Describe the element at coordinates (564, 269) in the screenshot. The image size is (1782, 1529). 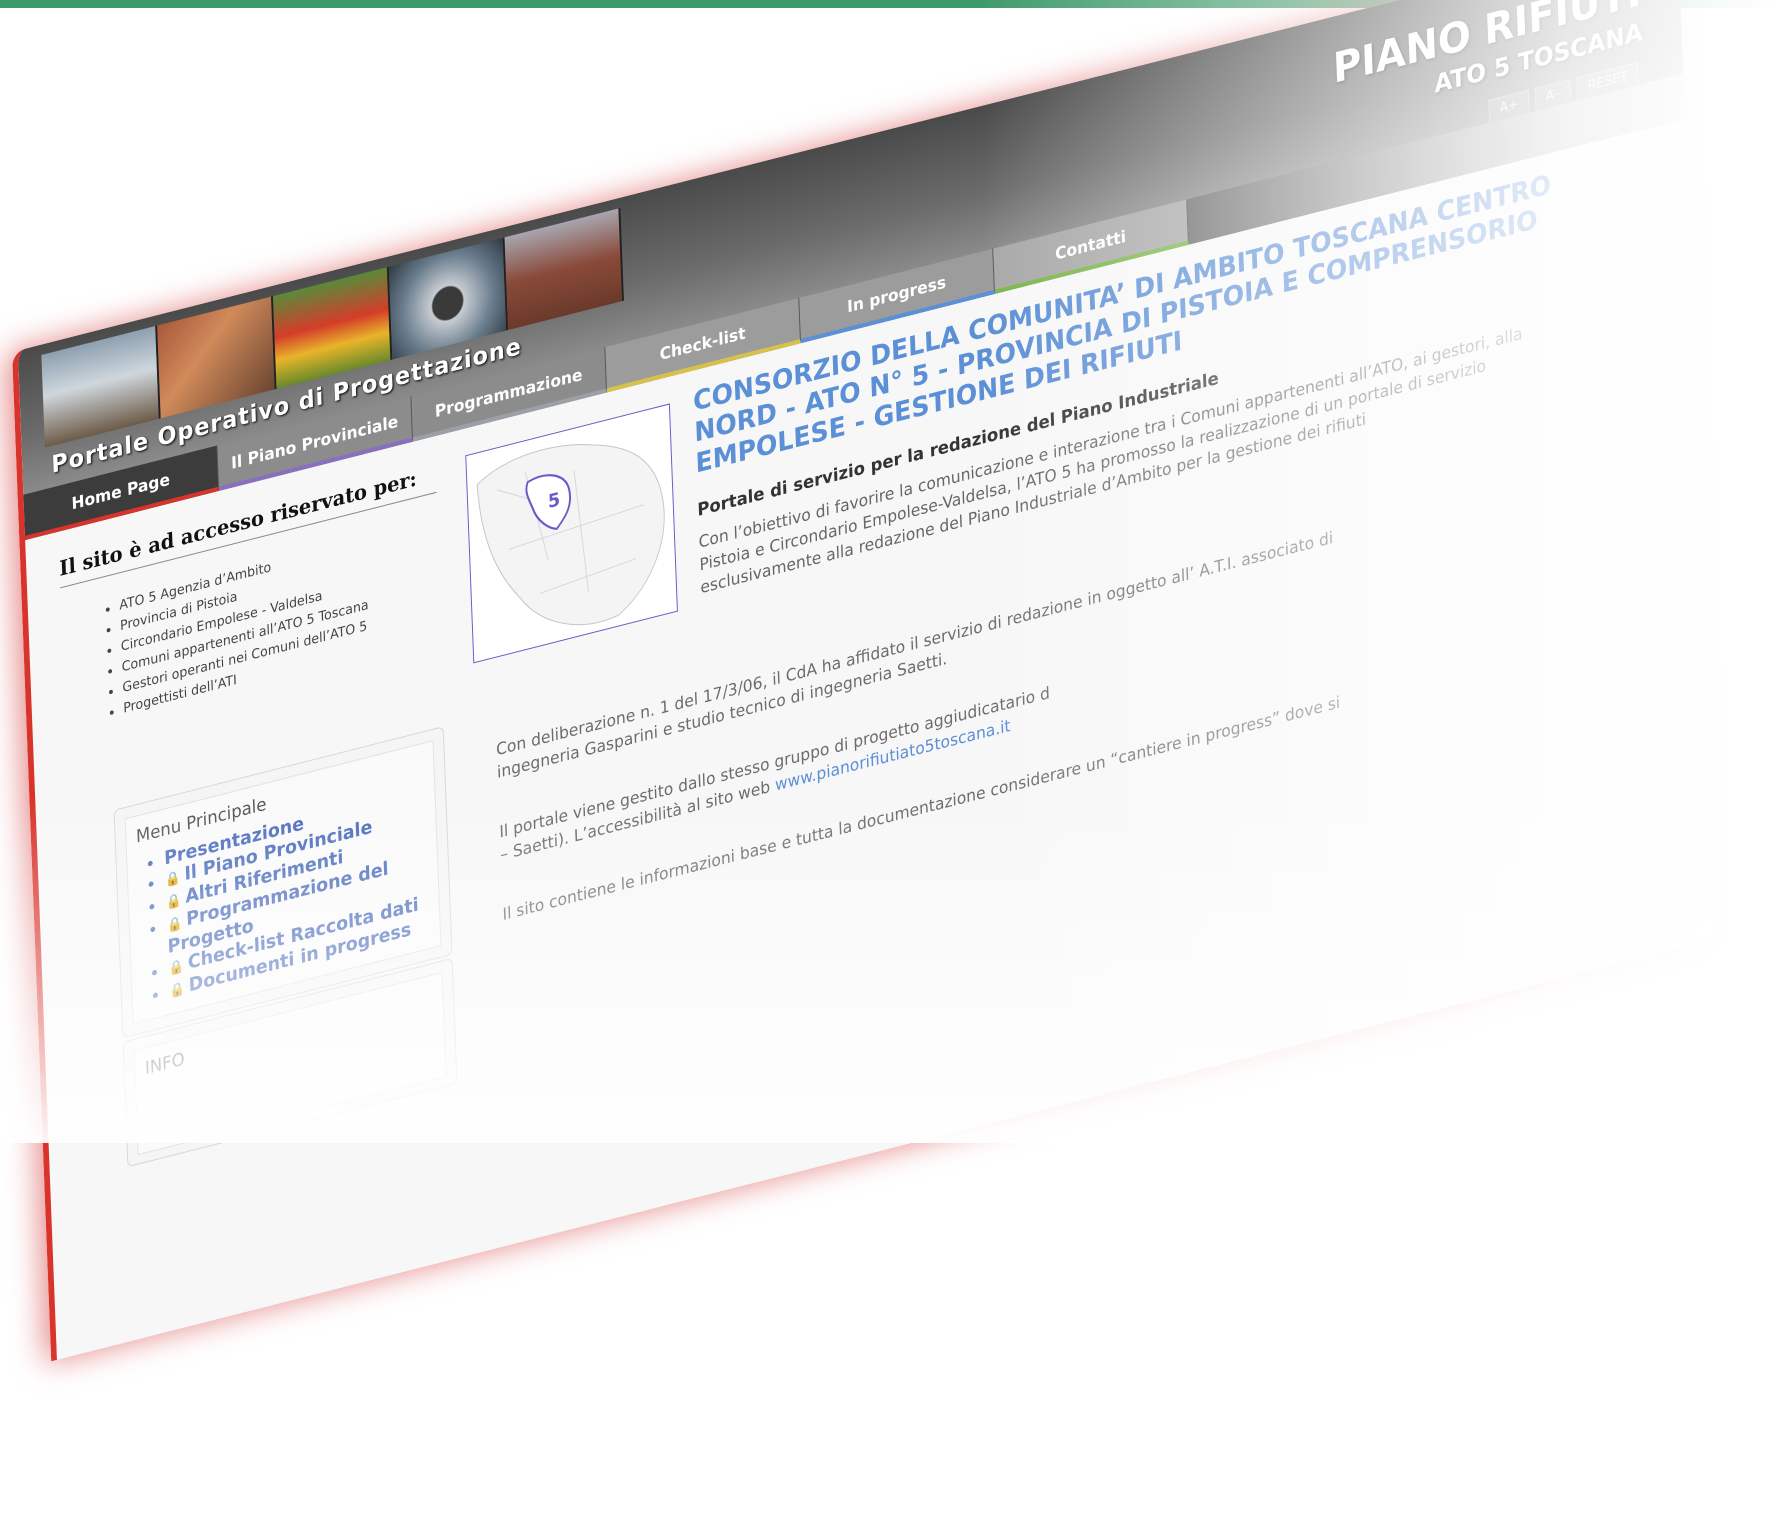
I see `castle-photo` at that location.